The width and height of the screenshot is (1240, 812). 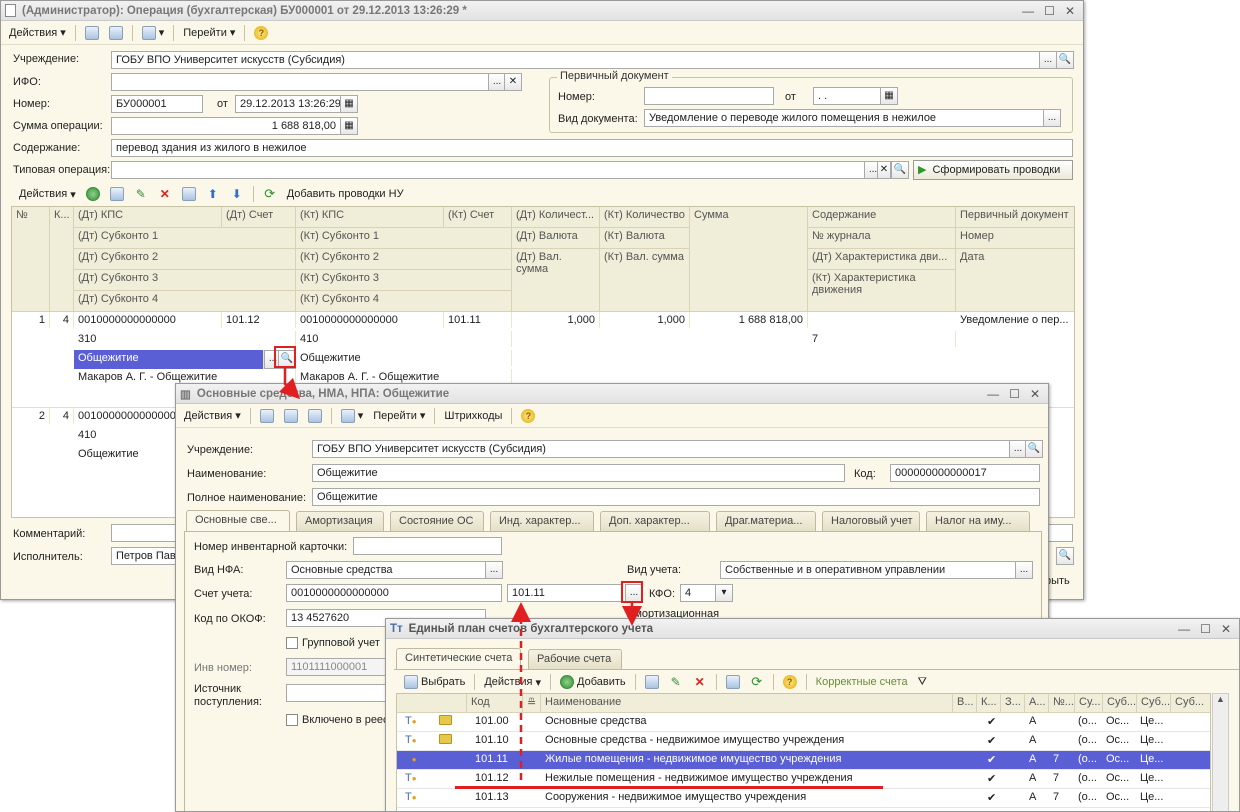 What do you see at coordinates (747, 703) in the screenshot?
I see `grid-header: Наименование` at bounding box center [747, 703].